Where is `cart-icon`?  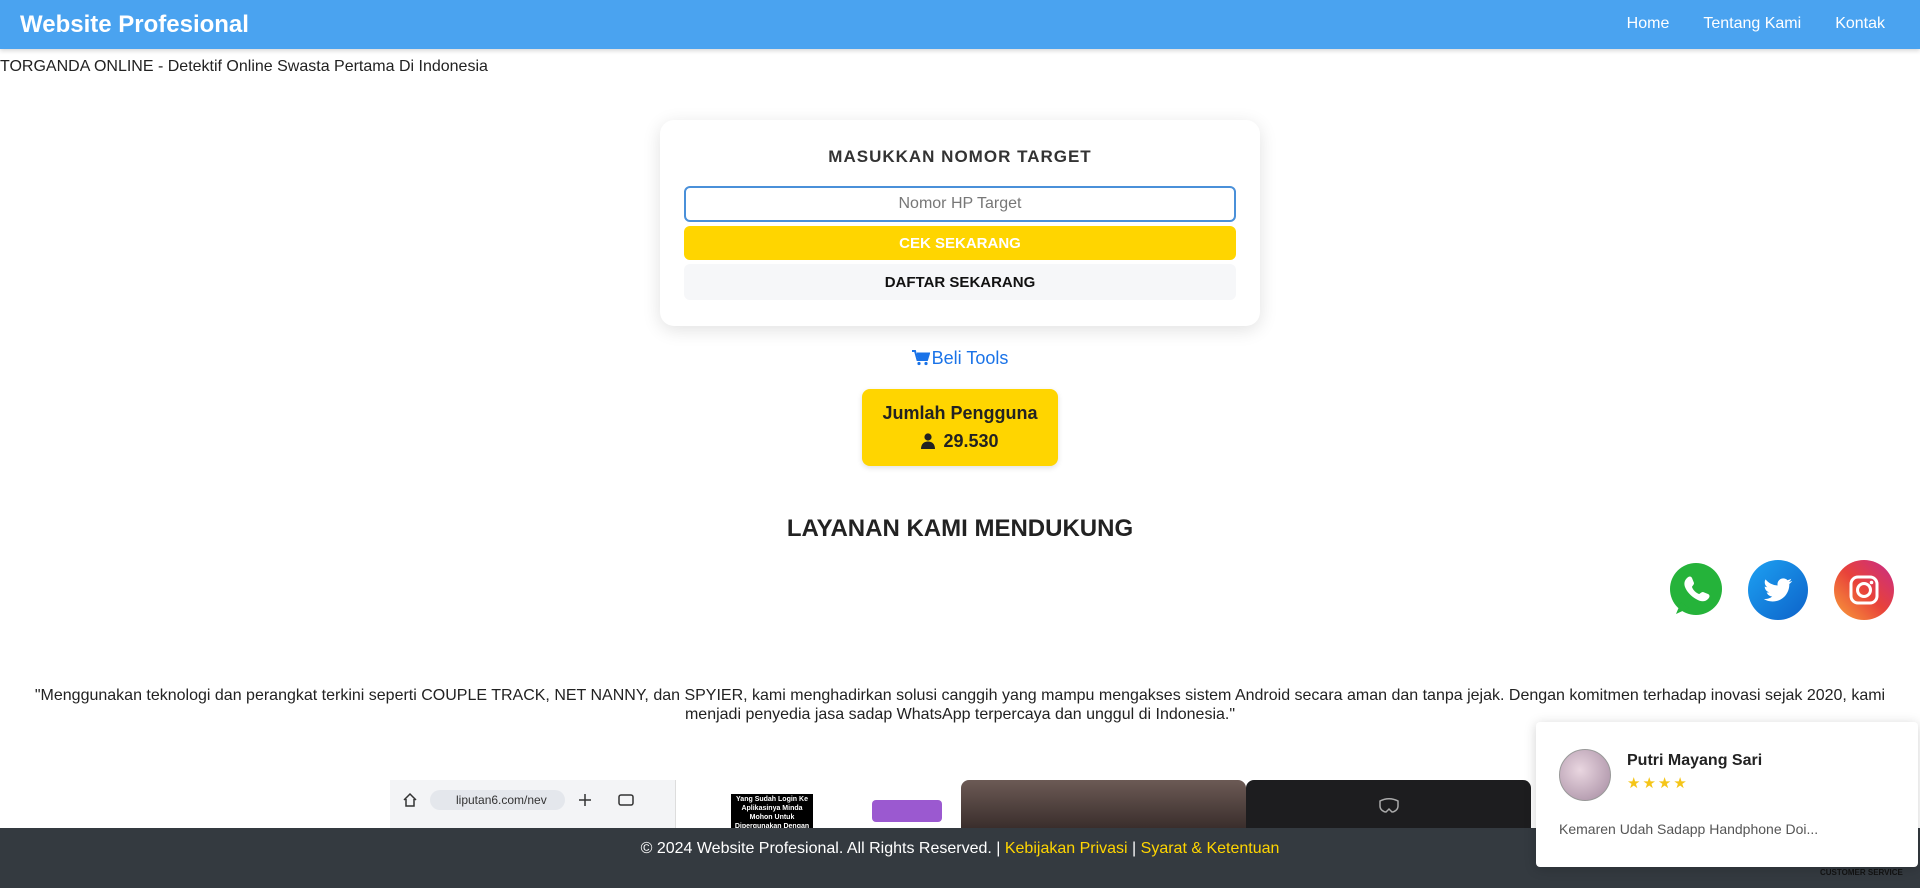
cart-icon is located at coordinates (920, 358).